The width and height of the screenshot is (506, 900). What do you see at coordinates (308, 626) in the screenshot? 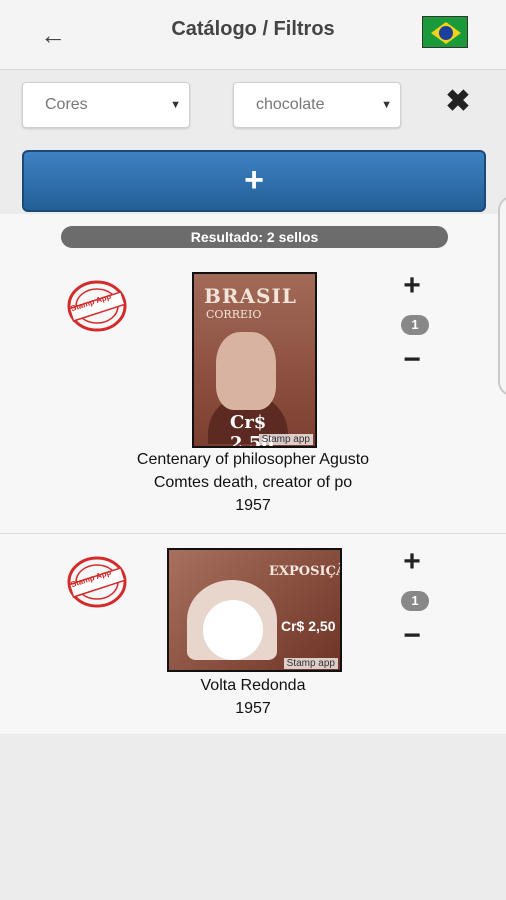
I see `stamp-face-value: Cr$ 2,50` at bounding box center [308, 626].